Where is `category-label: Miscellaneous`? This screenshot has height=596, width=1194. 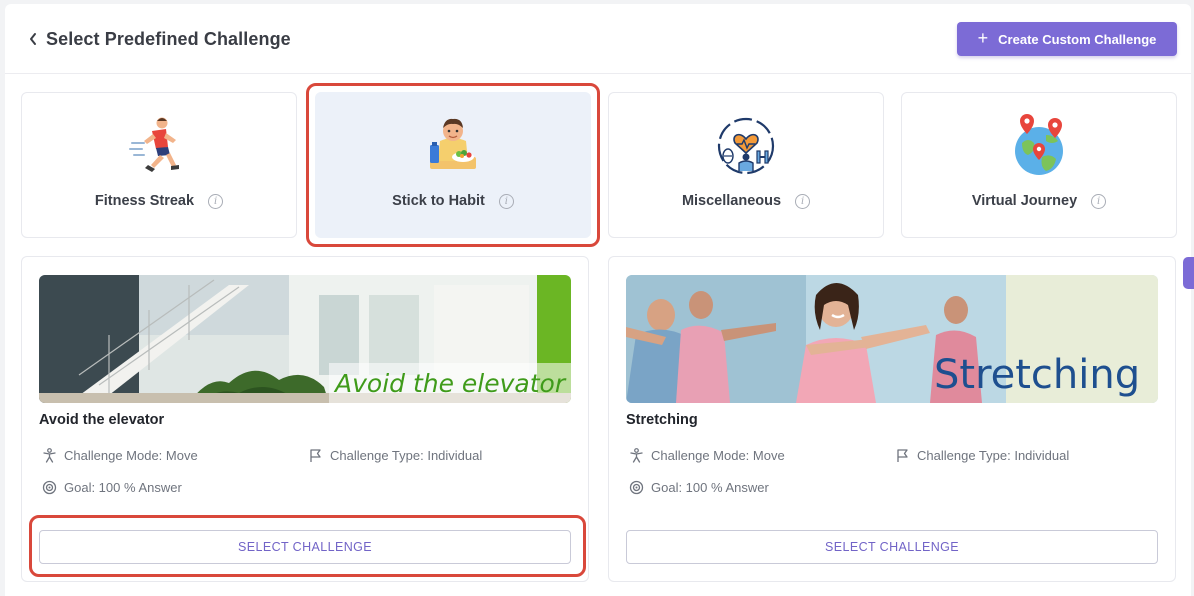 category-label: Miscellaneous is located at coordinates (731, 201).